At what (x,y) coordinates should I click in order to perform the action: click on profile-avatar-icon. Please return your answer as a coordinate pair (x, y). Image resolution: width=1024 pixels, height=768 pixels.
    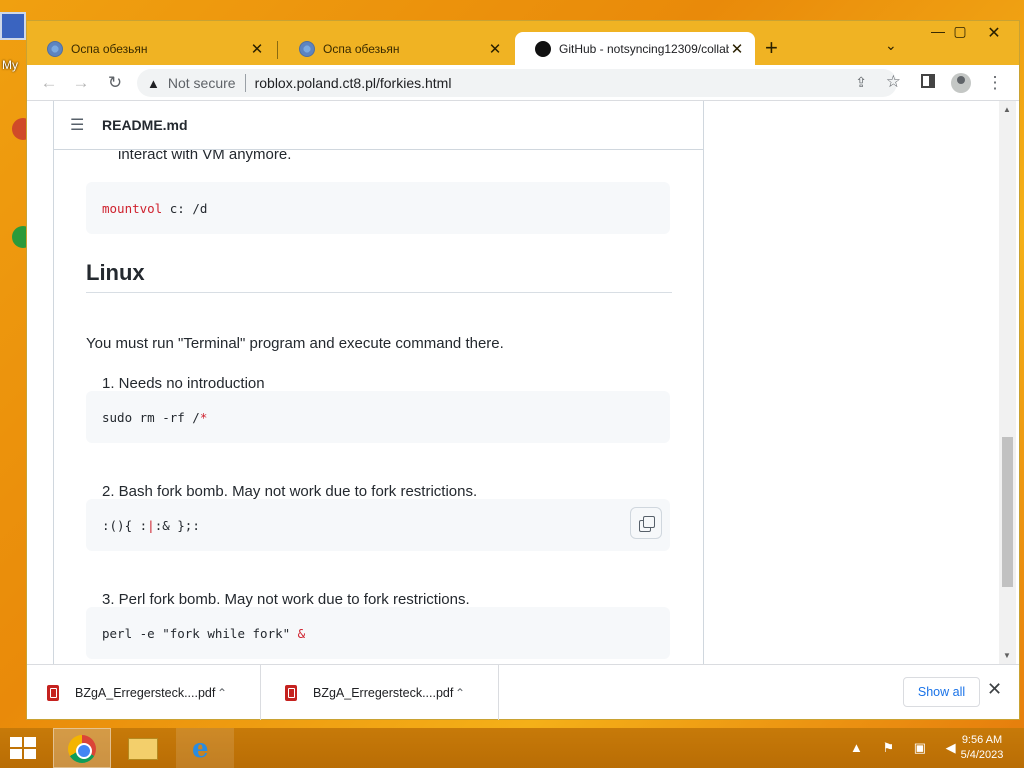
    Looking at the image, I should click on (961, 83).